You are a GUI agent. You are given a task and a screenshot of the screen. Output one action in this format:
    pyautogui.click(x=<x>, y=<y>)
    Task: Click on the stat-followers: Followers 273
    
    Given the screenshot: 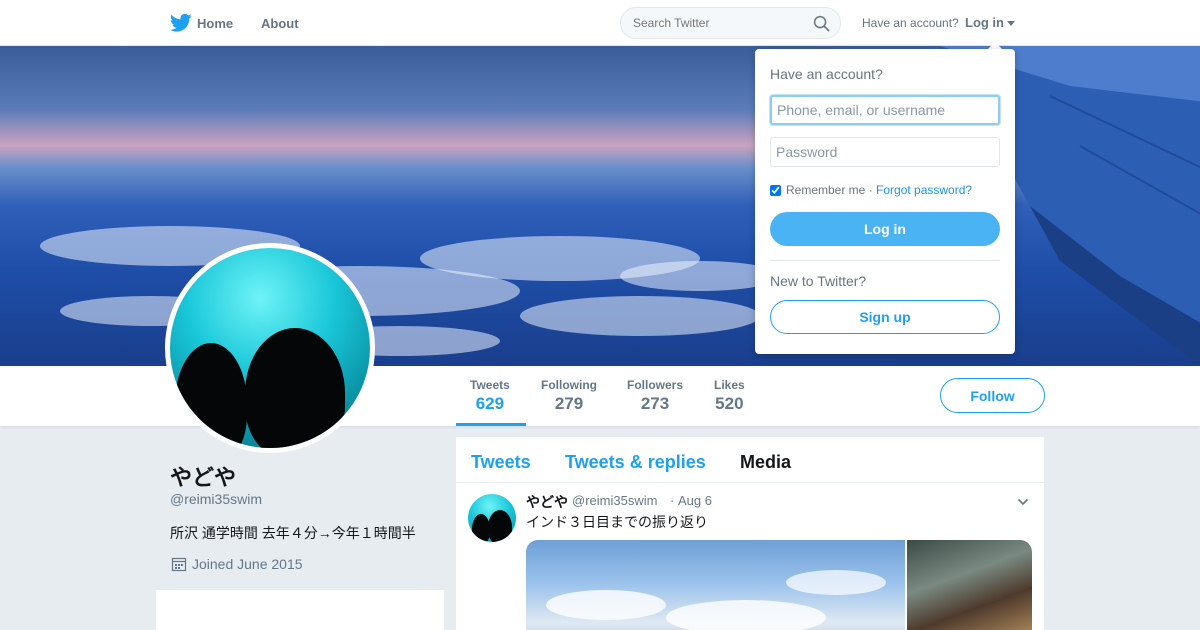 What is the action you would take?
    pyautogui.click(x=655, y=396)
    